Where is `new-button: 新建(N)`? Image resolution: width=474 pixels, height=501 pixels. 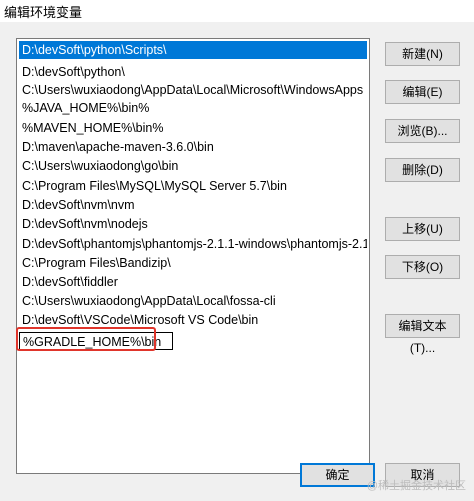
new-button: 新建(N) is located at coordinates (422, 54).